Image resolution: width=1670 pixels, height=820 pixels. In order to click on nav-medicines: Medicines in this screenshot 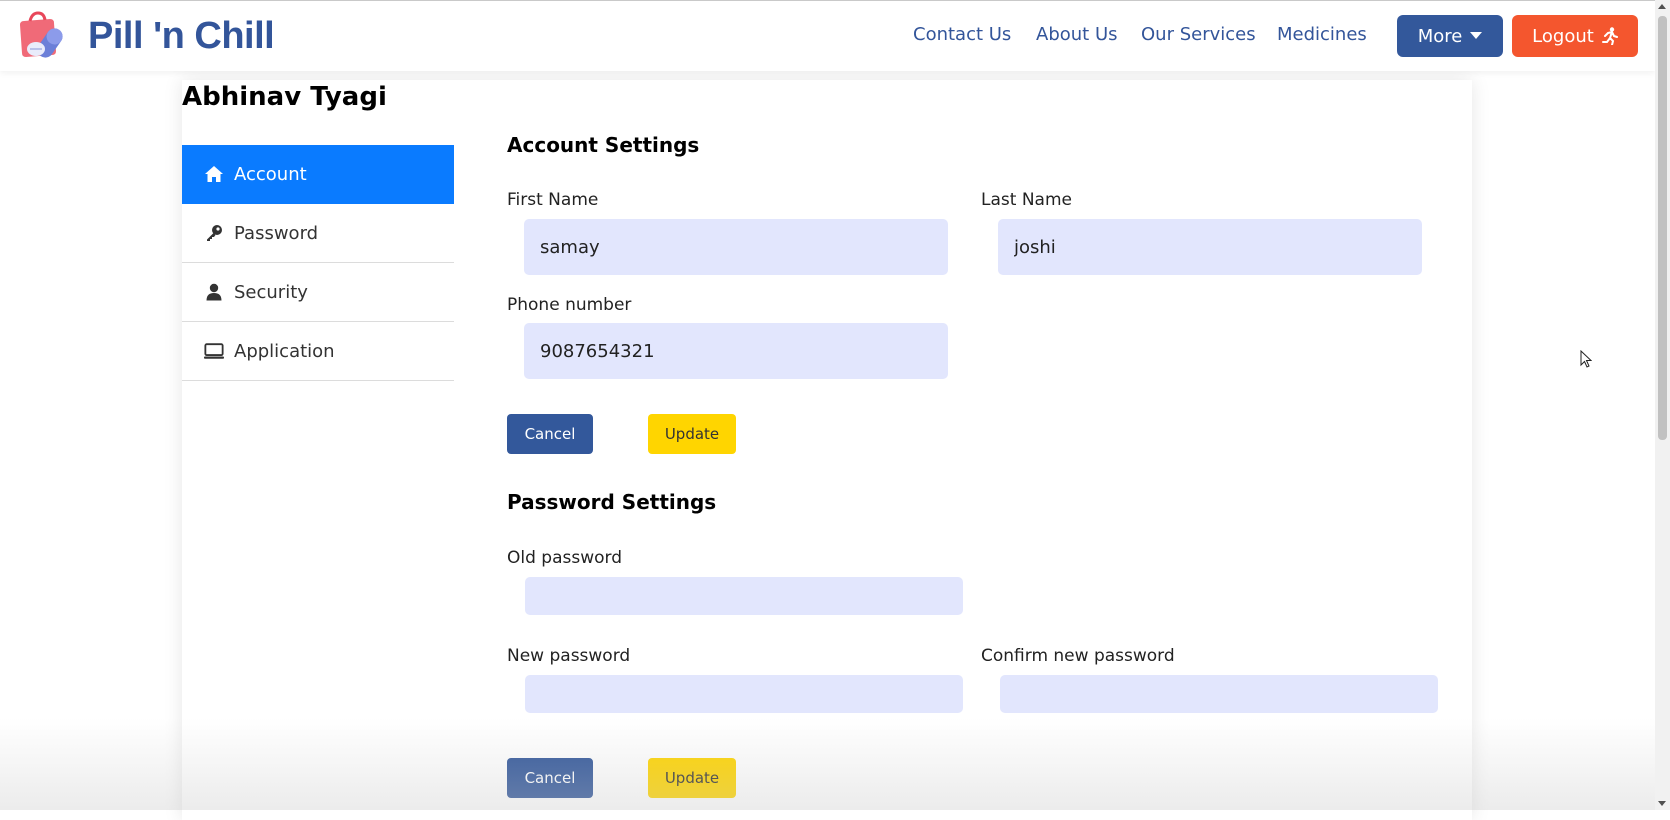, I will do `click(1322, 34)`.